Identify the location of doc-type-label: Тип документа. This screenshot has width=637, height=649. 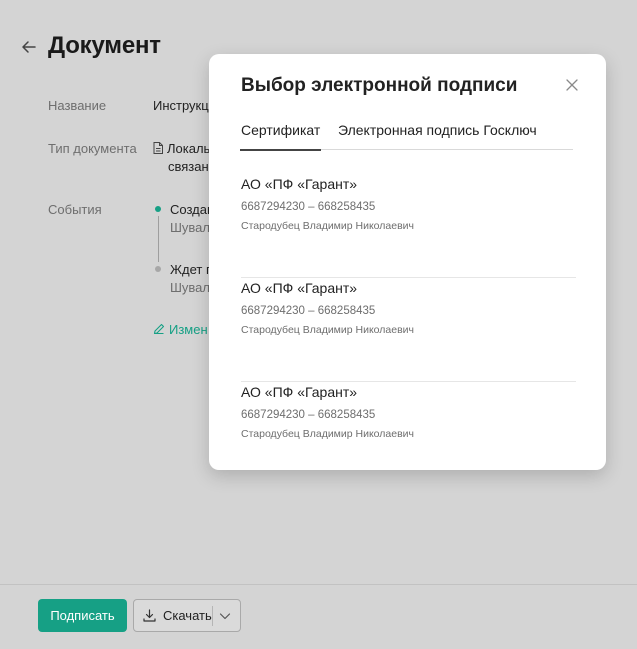
(92, 148).